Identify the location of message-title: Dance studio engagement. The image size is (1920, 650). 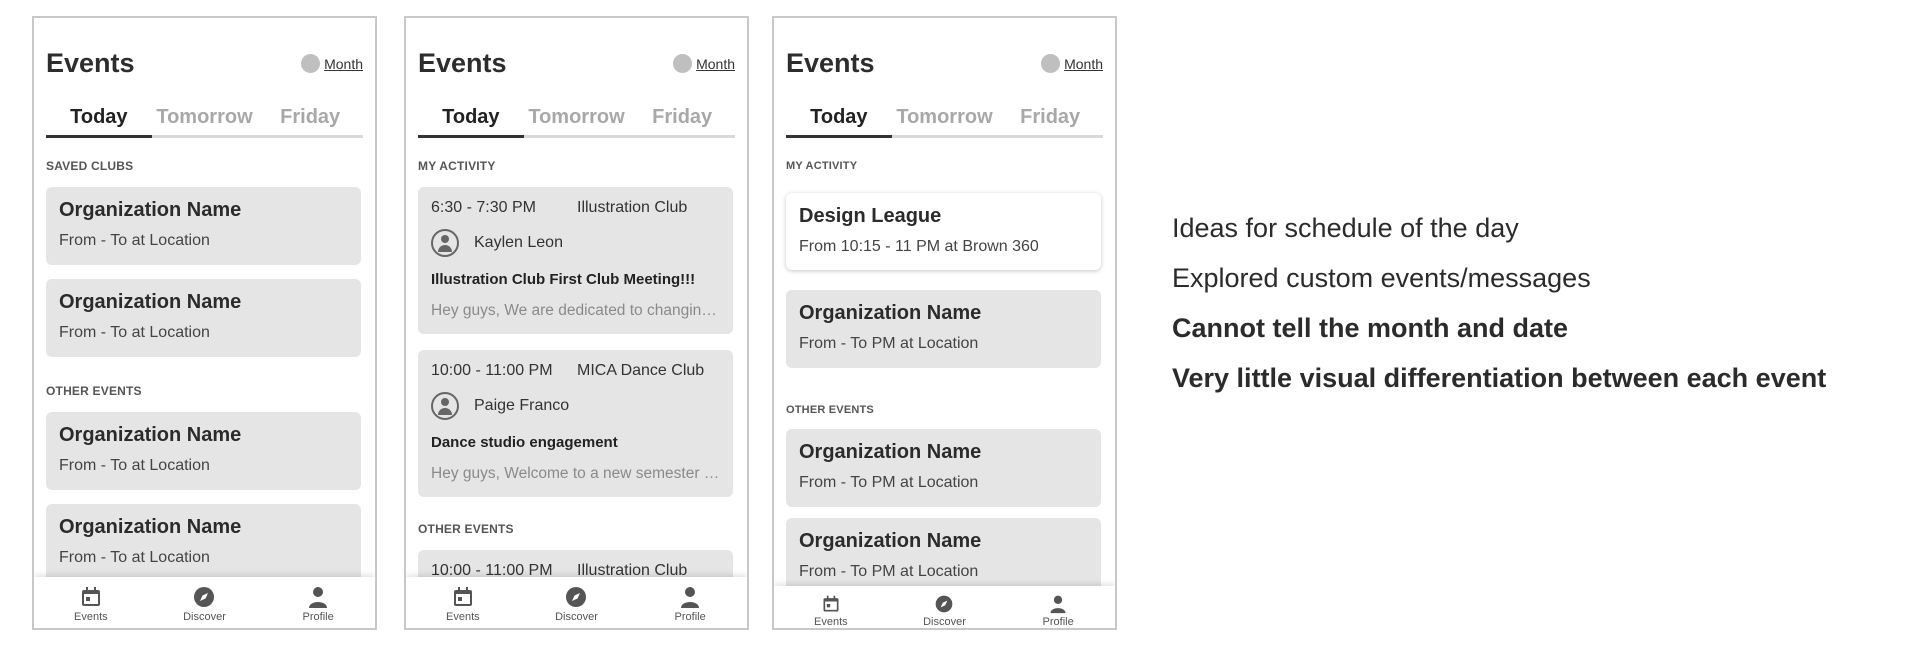
(524, 442).